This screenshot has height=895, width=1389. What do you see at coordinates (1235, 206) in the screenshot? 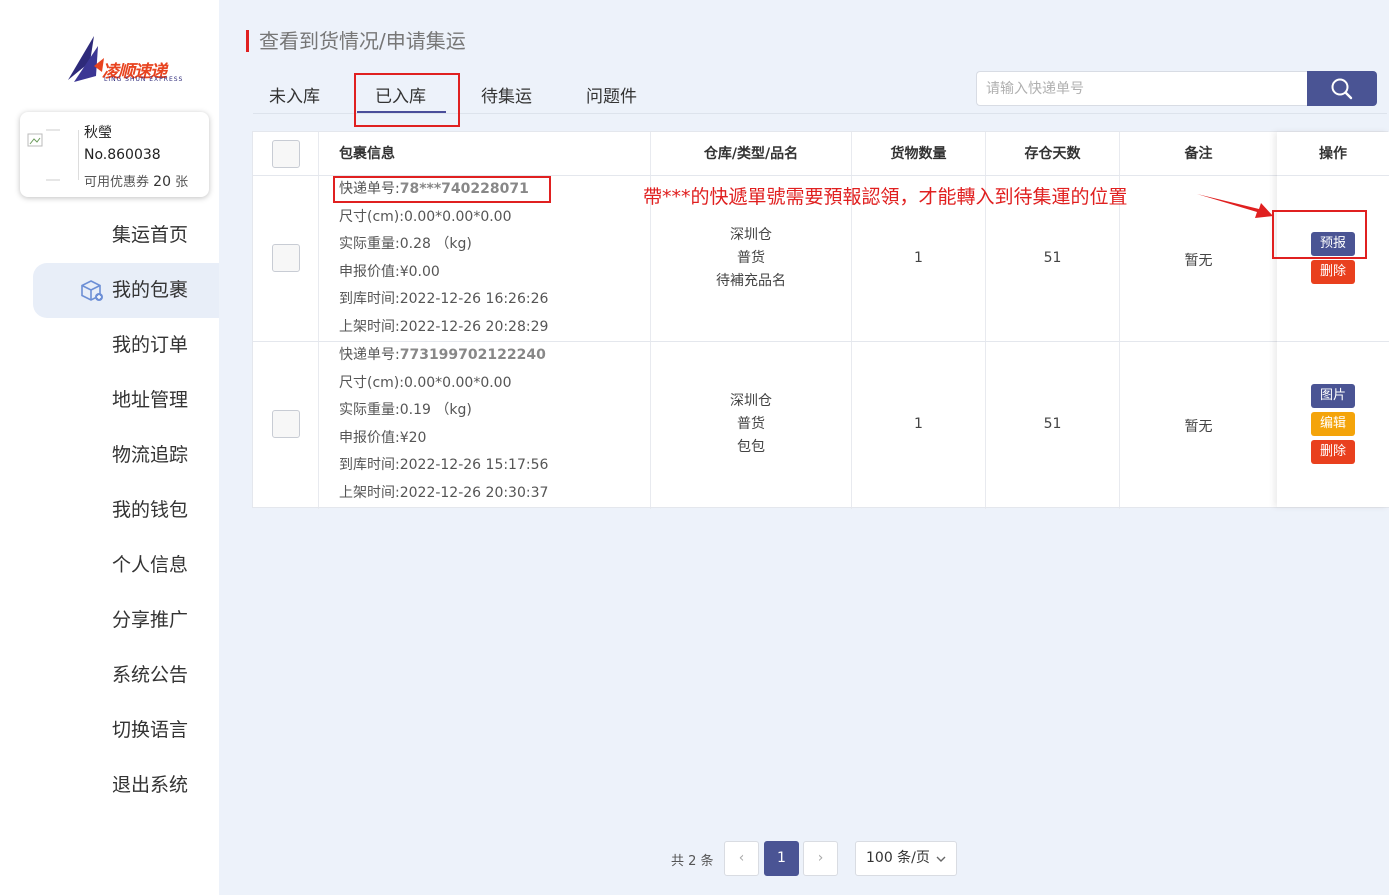
I see `annotation-arrow-icon` at bounding box center [1235, 206].